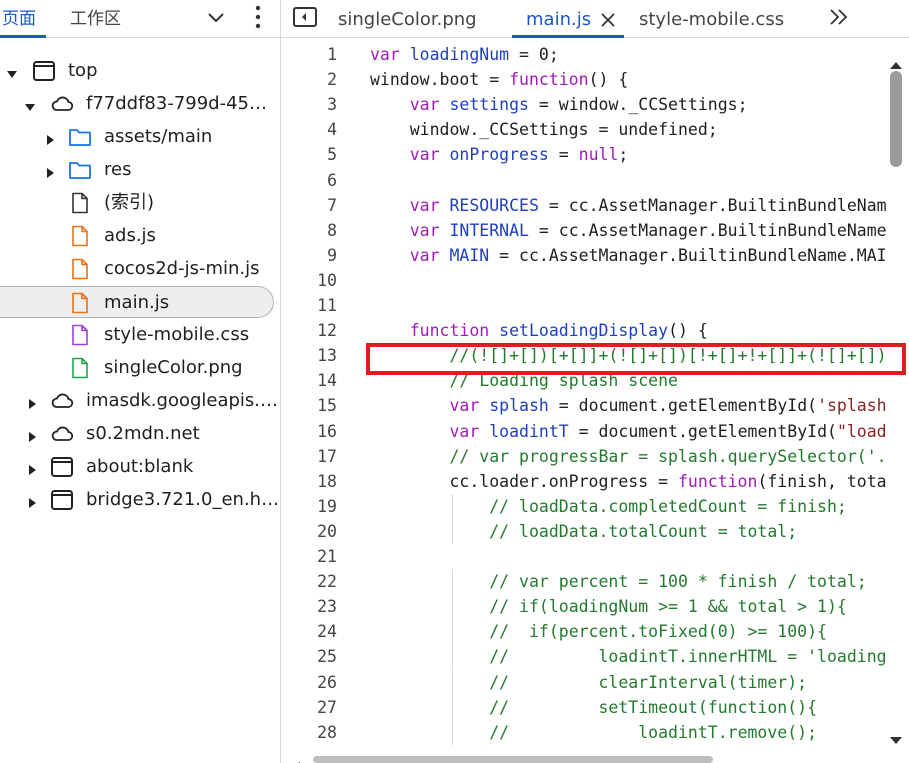 The height and width of the screenshot is (763, 909). Describe the element at coordinates (309, 104) in the screenshot. I see `line-number: 3` at that location.